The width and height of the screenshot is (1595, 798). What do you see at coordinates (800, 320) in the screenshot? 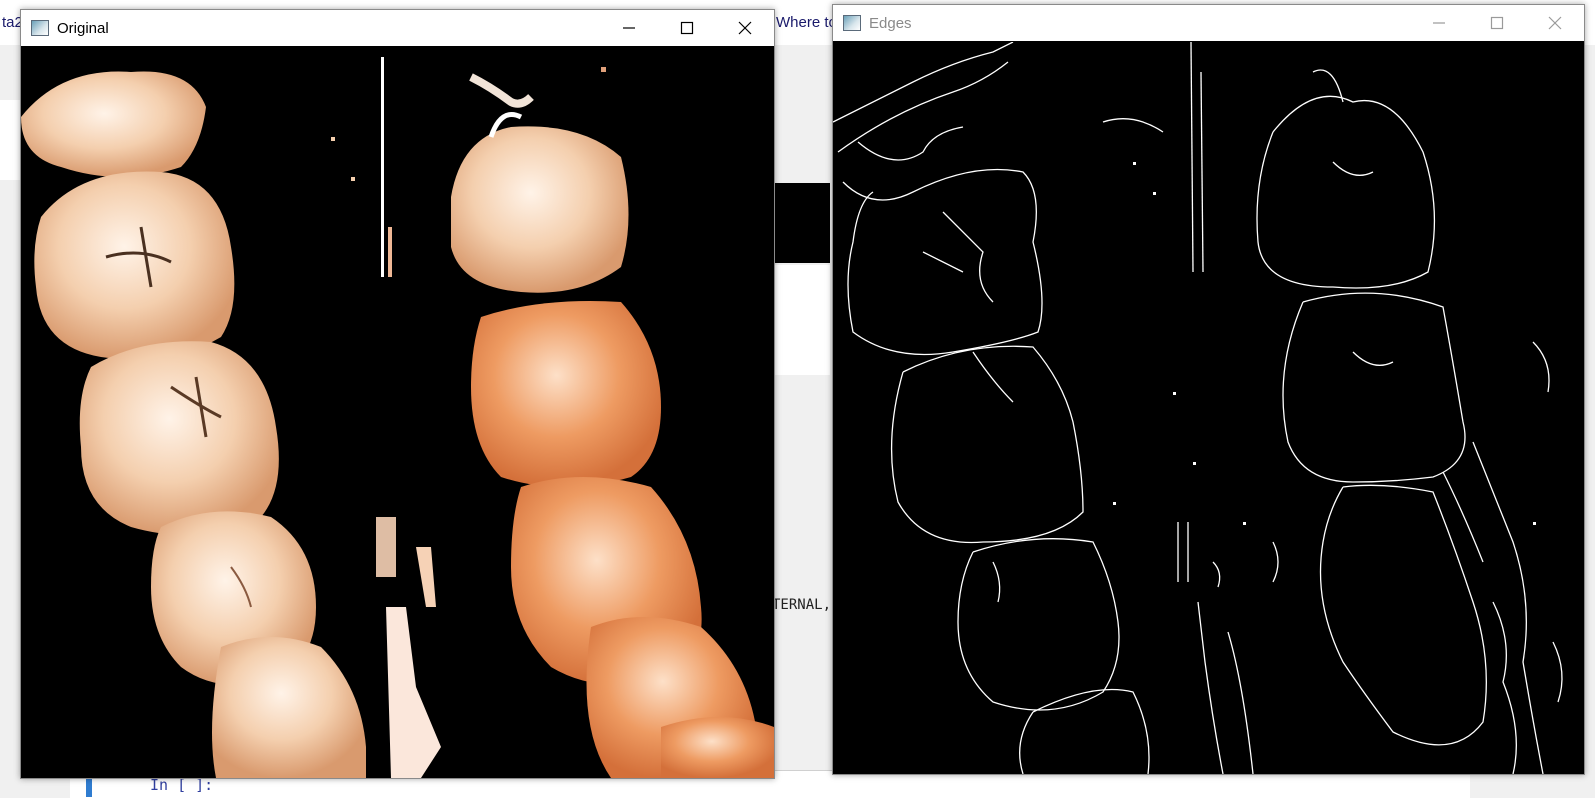
I see `notebook-panel-right` at bounding box center [800, 320].